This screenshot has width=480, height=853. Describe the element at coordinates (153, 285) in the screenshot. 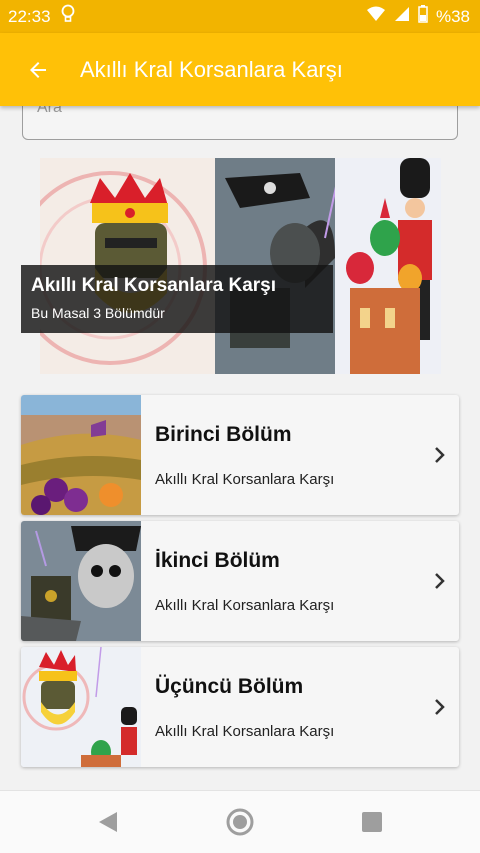

I see `hero-title: Akıllı Kral Korsanlara Karşı` at that location.